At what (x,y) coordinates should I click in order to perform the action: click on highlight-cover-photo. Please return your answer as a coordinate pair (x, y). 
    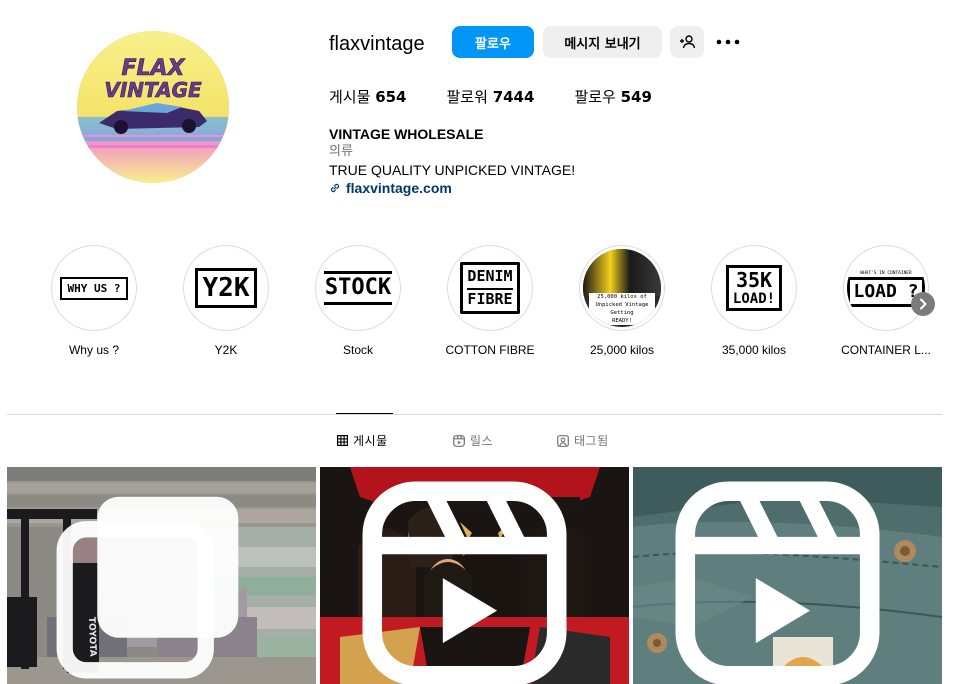
    Looking at the image, I should click on (622, 272).